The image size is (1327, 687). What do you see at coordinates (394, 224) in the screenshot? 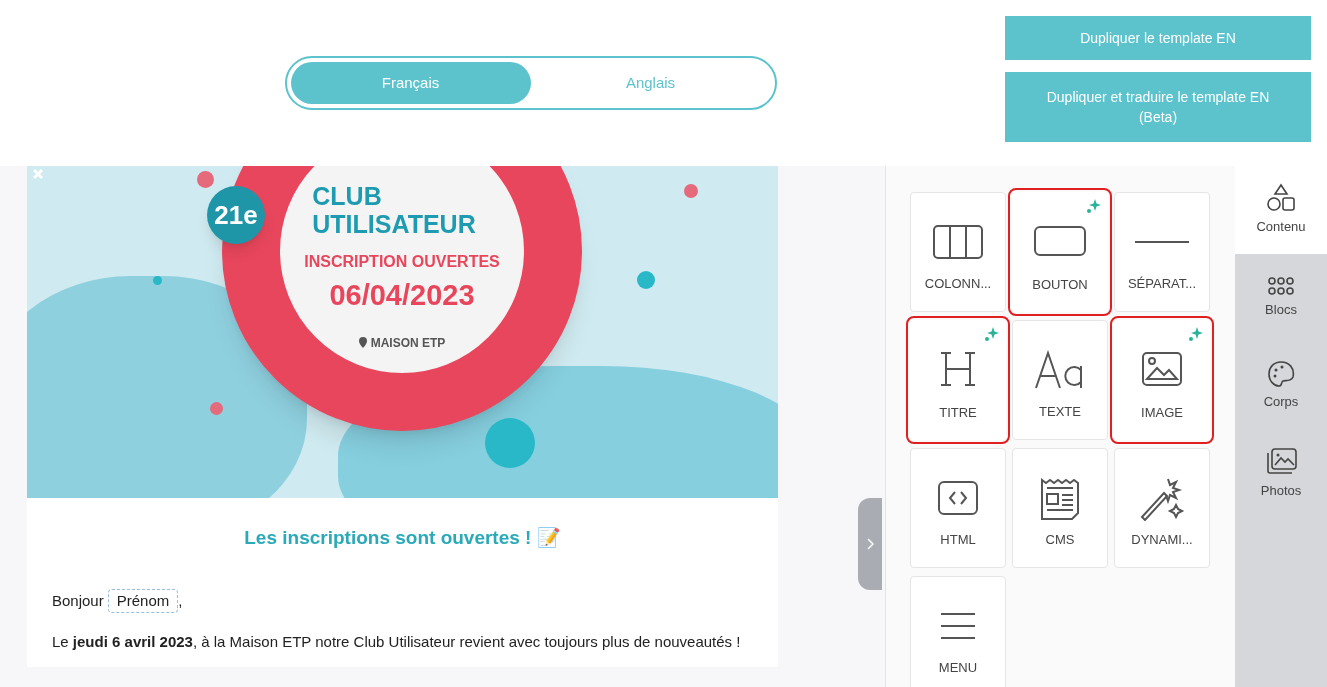
I see `banner-title: UTILISATEUR` at bounding box center [394, 224].